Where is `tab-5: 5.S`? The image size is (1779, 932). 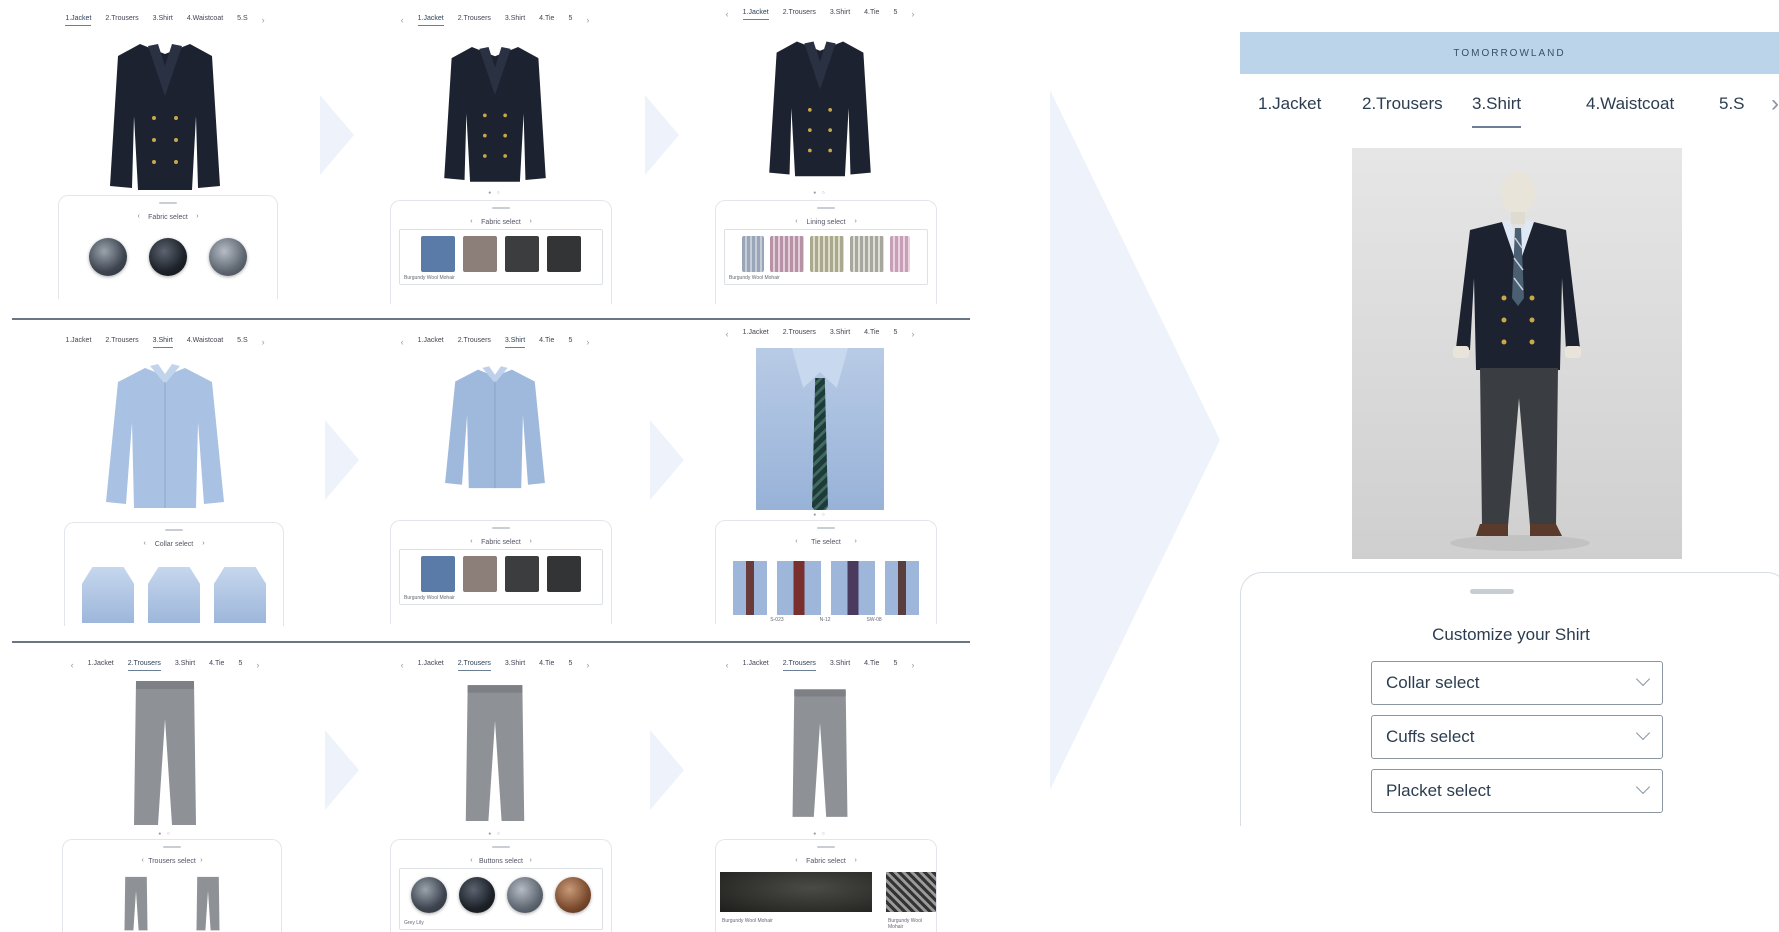 tab-5: 5.S is located at coordinates (1732, 104).